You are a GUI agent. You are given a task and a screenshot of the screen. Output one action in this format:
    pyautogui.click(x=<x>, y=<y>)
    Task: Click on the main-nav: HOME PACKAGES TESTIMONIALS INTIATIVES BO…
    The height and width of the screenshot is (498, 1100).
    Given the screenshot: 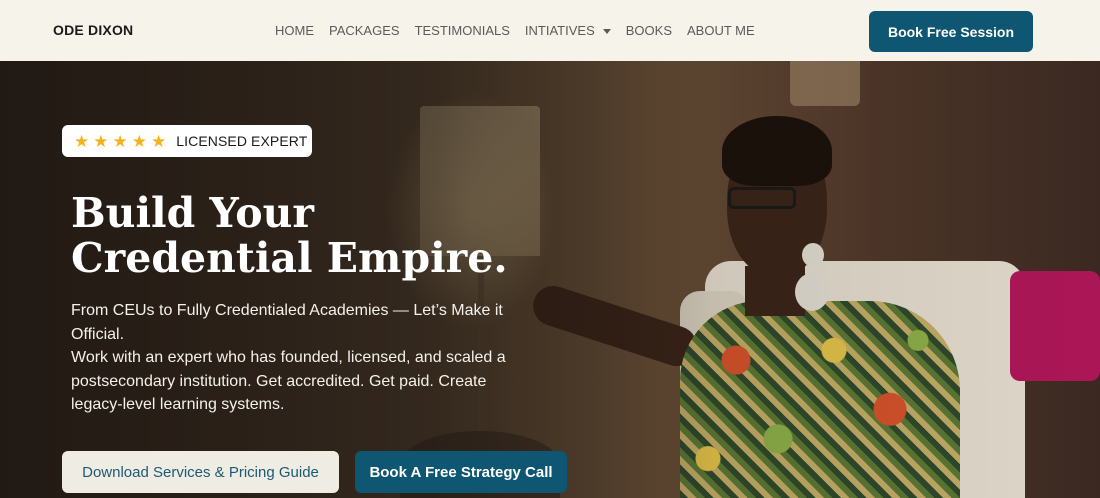 What is the action you would take?
    pyautogui.click(x=522, y=30)
    